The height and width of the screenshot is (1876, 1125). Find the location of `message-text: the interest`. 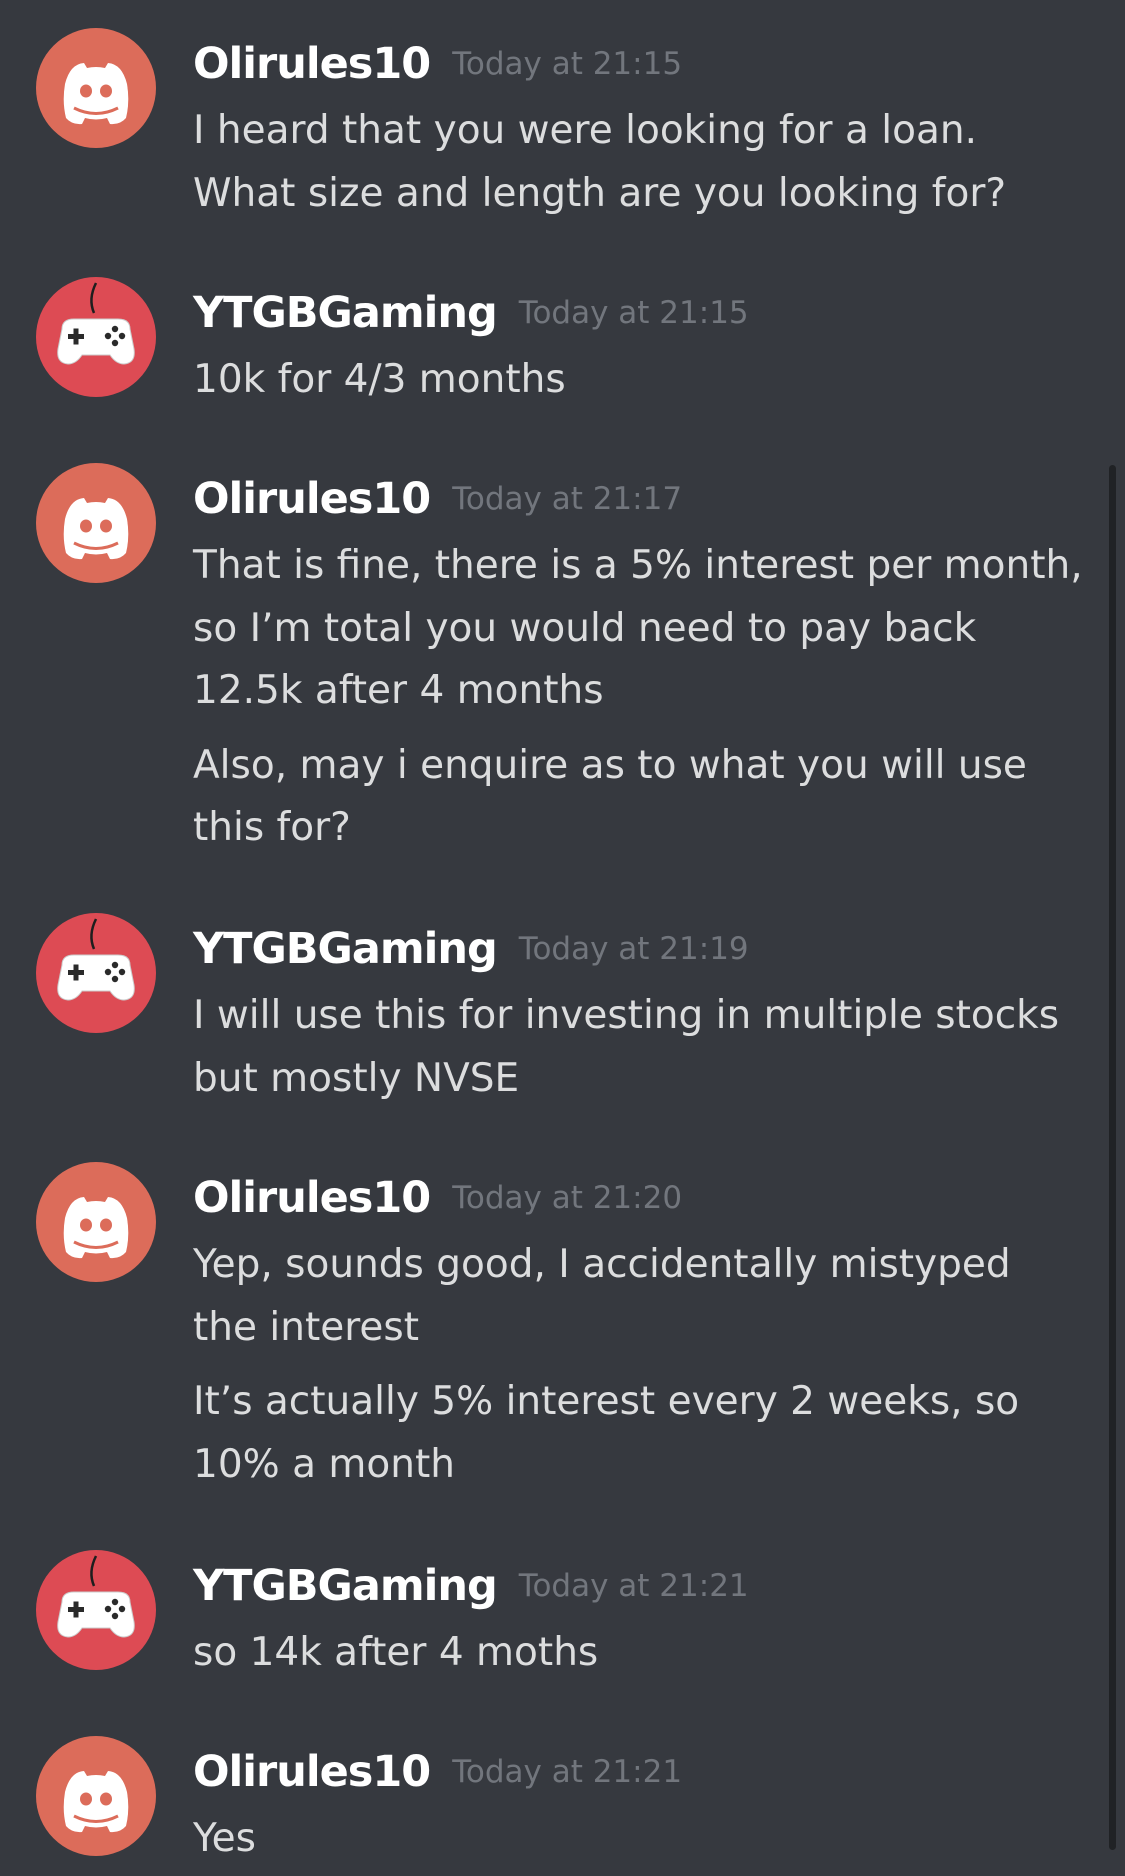

message-text: the interest is located at coordinates (306, 1327).